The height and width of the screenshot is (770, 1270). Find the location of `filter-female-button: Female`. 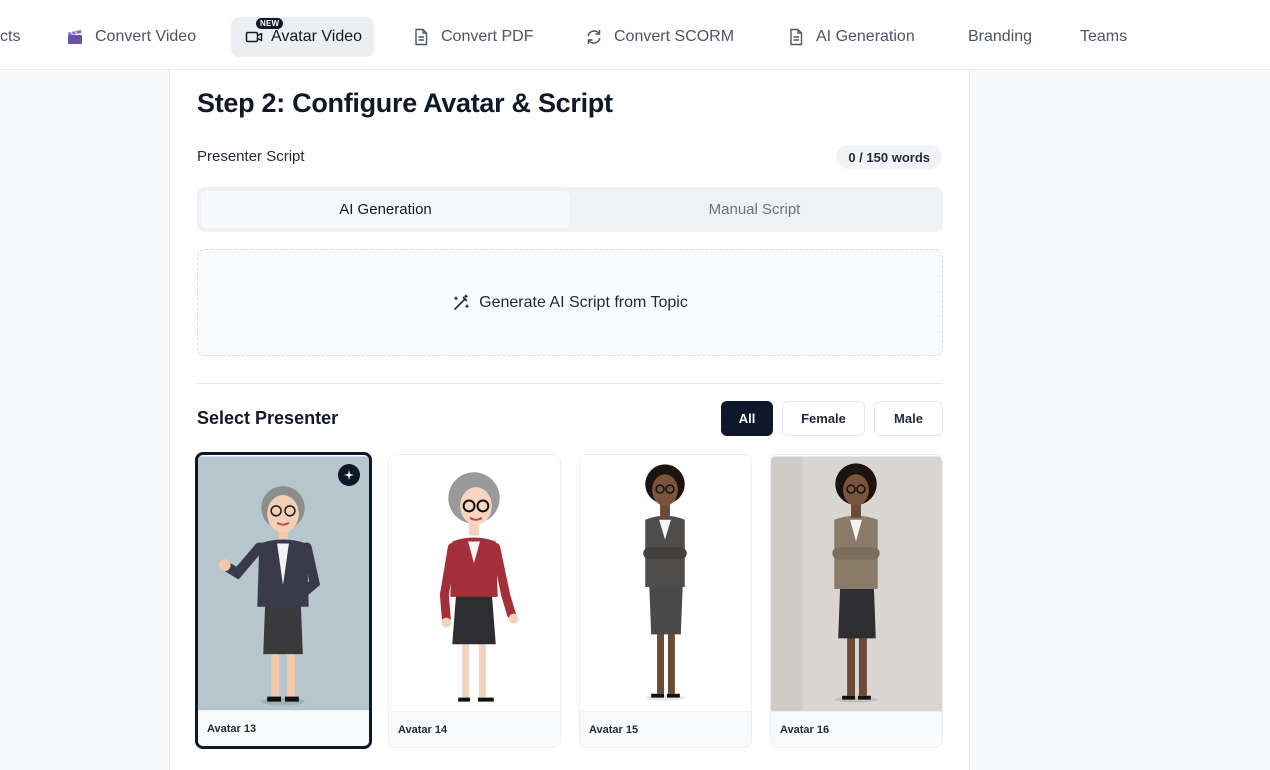

filter-female-button: Female is located at coordinates (823, 418).